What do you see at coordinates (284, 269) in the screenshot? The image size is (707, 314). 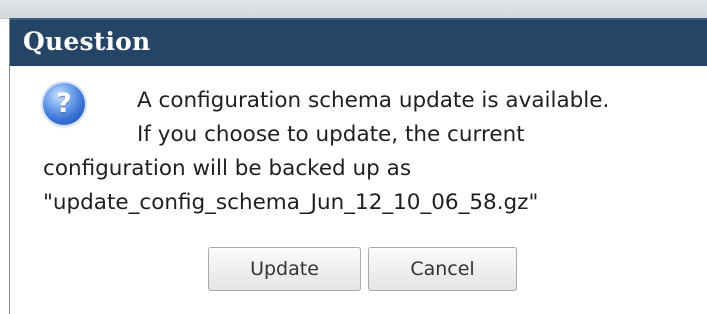 I see `update-button: Update` at bounding box center [284, 269].